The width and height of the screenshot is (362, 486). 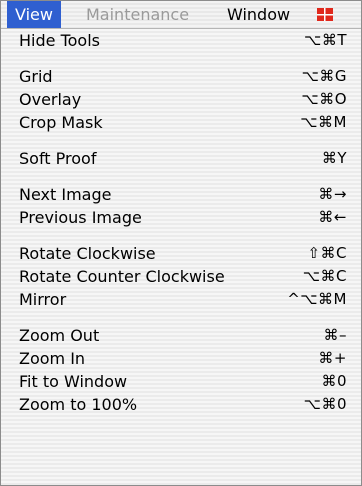 What do you see at coordinates (59, 40) in the screenshot?
I see `menu-item-label: Hide Tools` at bounding box center [59, 40].